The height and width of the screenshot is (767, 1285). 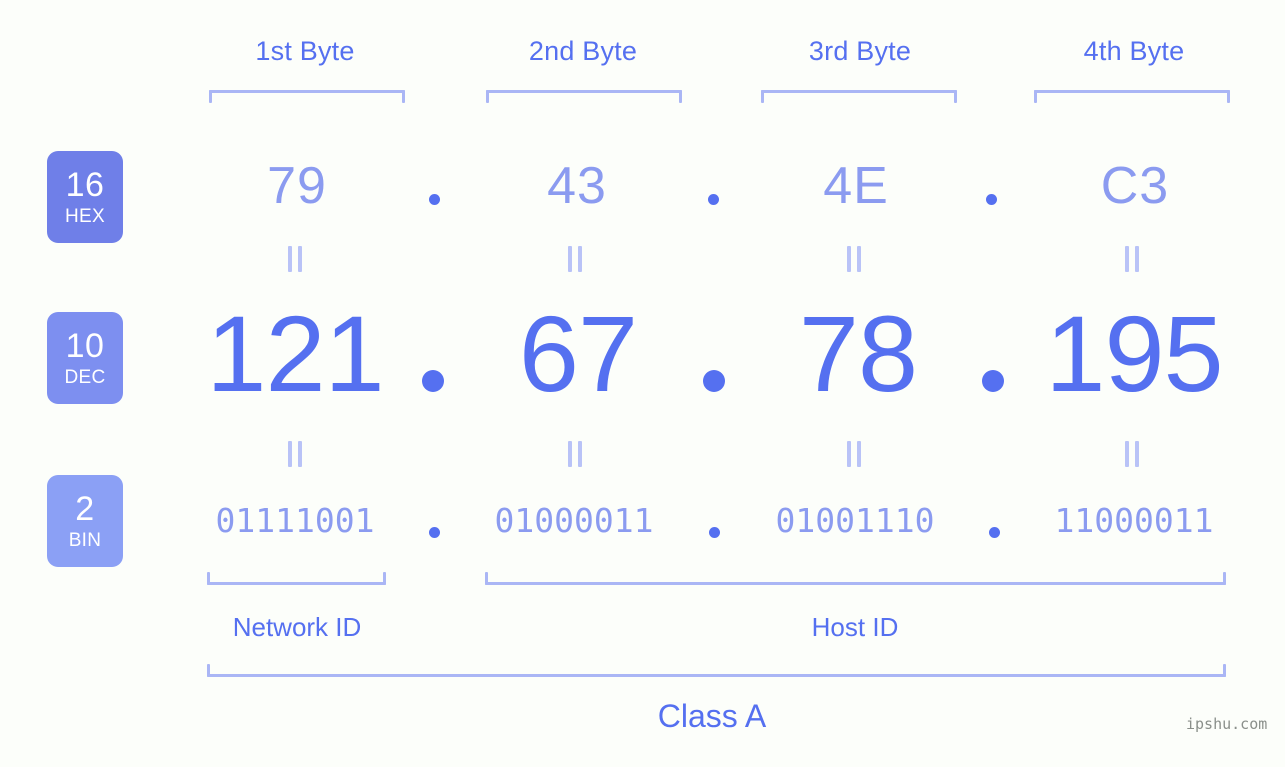 I want to click on hex-octet-4: C3, so click(x=1135, y=186).